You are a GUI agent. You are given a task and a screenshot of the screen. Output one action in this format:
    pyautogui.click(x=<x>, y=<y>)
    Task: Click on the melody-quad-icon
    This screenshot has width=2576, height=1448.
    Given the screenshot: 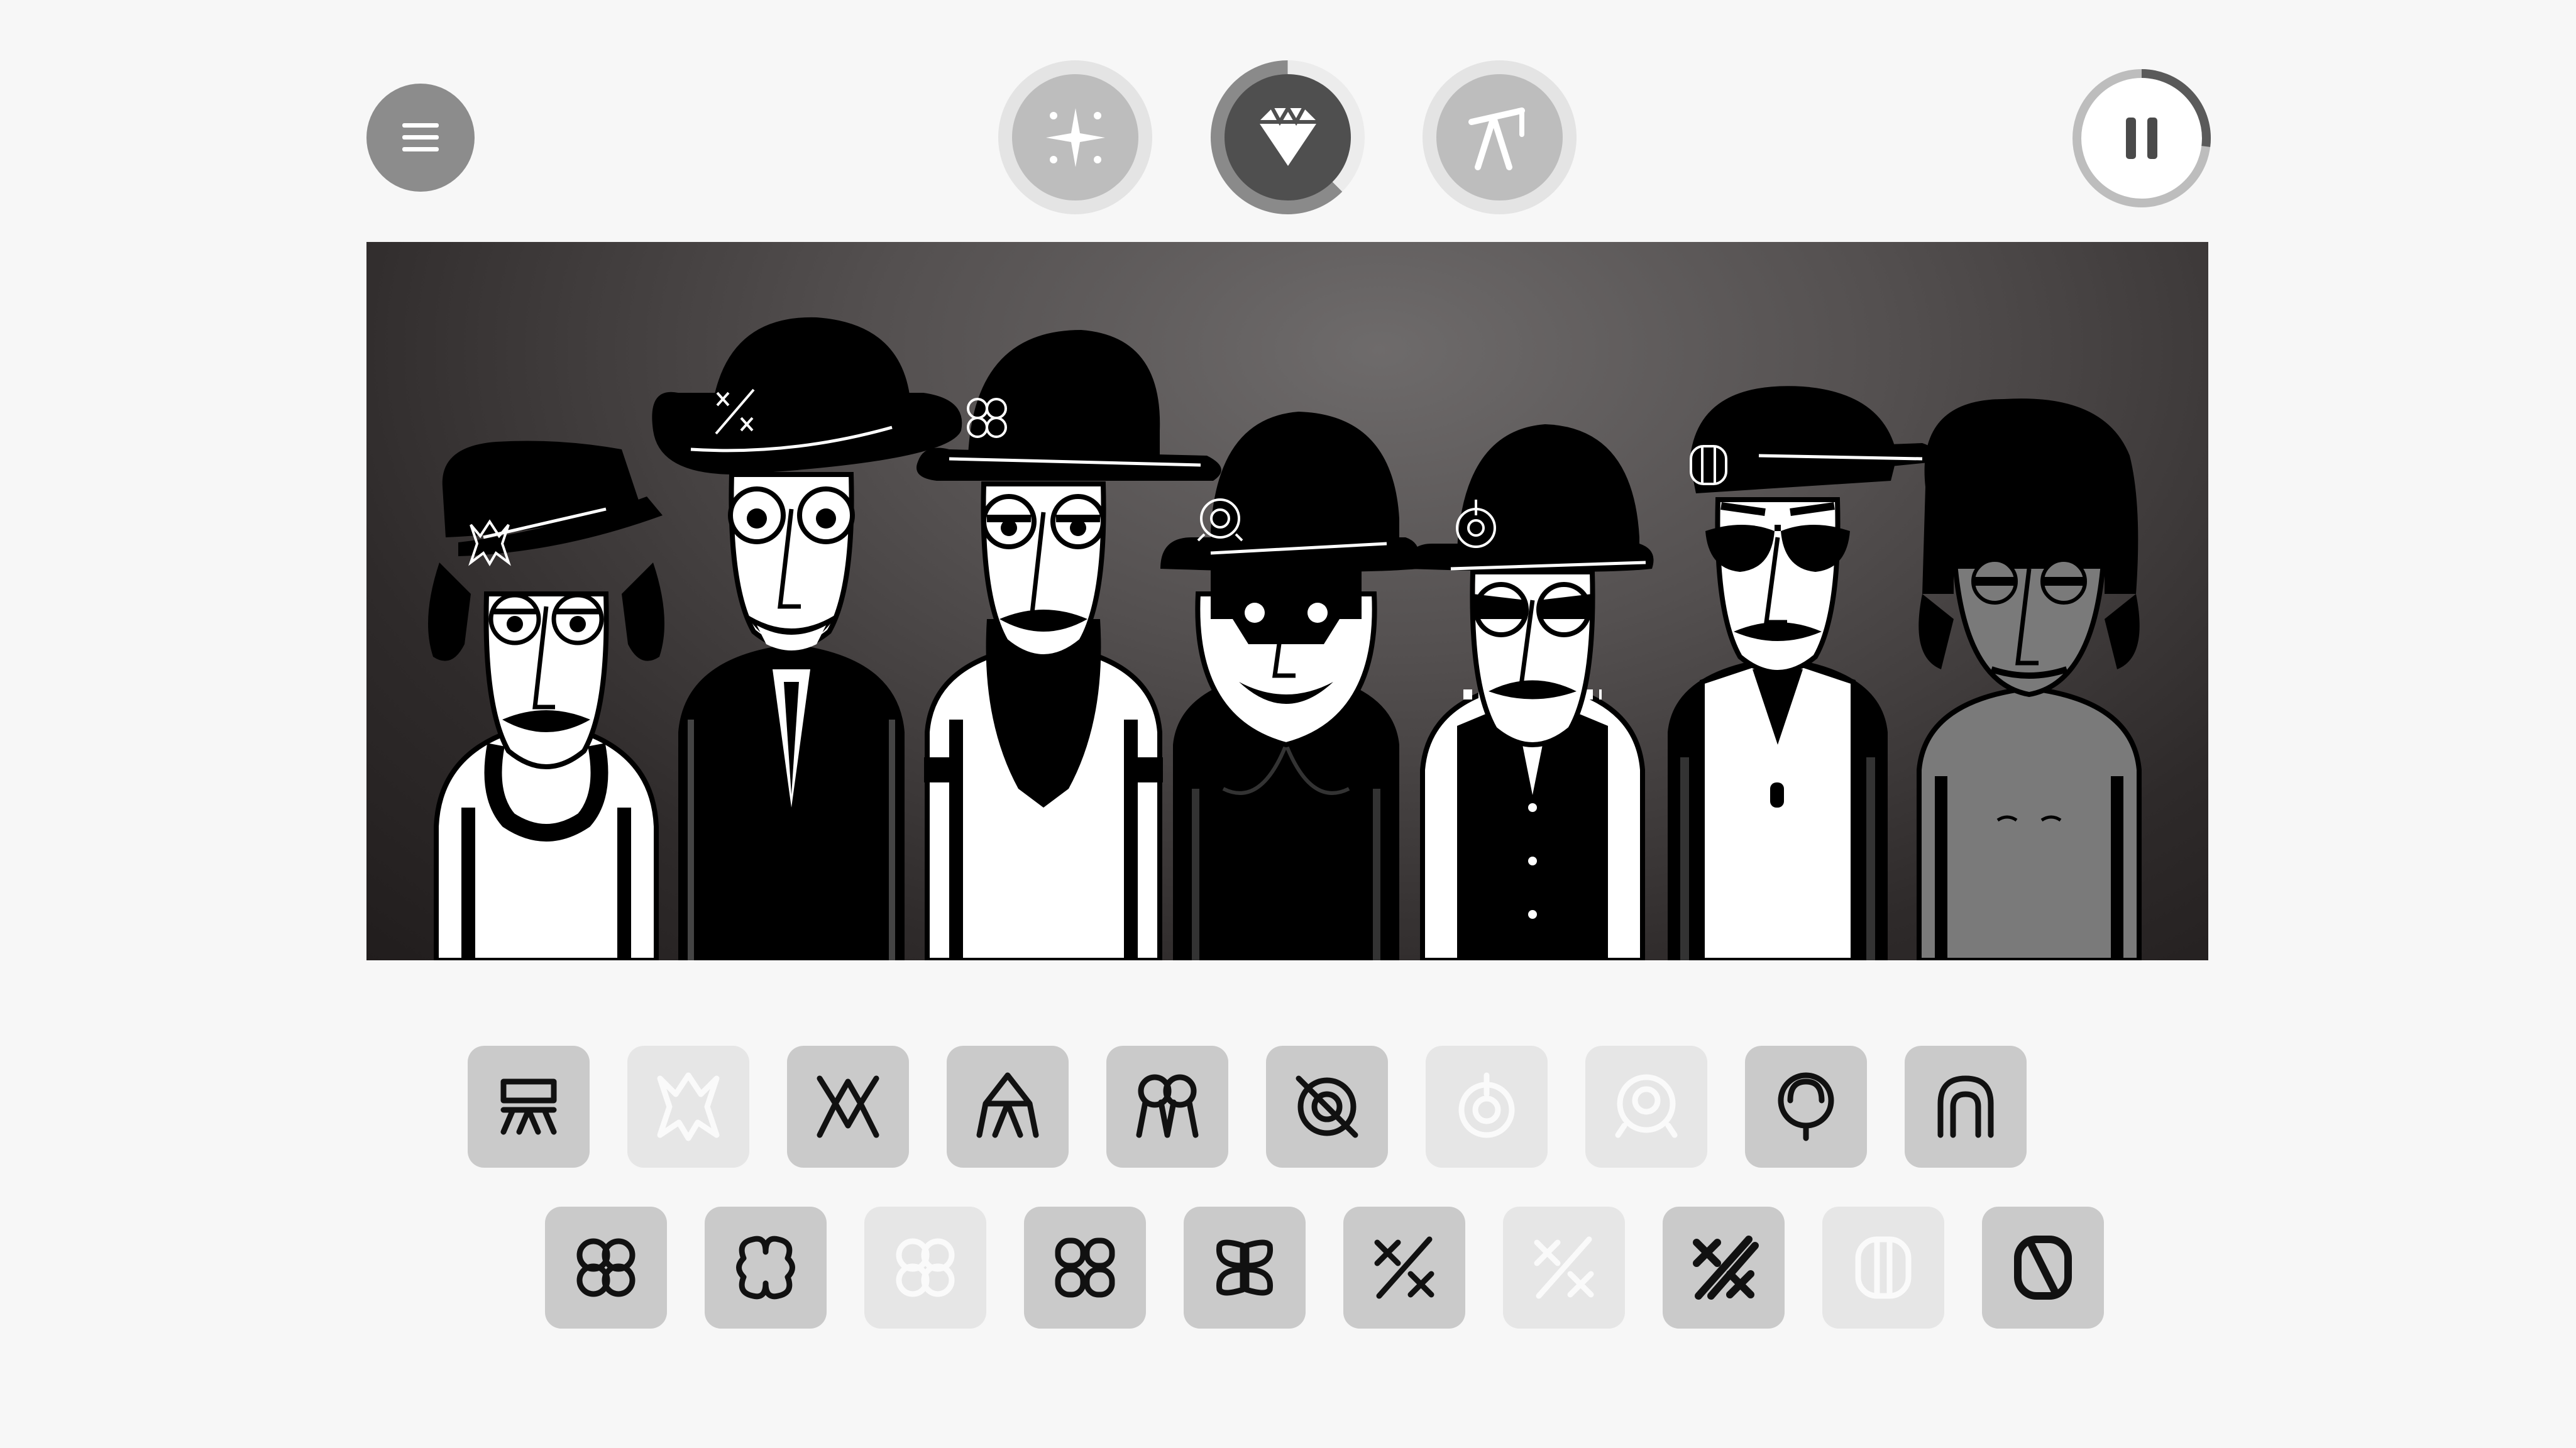 What is the action you would take?
    pyautogui.click(x=1085, y=1267)
    